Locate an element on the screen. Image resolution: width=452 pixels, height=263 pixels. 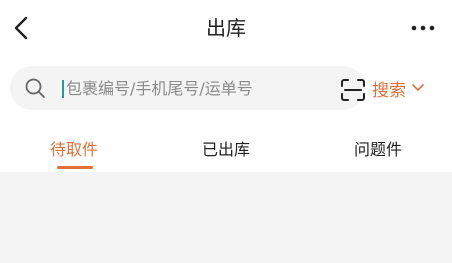
tab-pending-pickup: 待取件 is located at coordinates (74, 148).